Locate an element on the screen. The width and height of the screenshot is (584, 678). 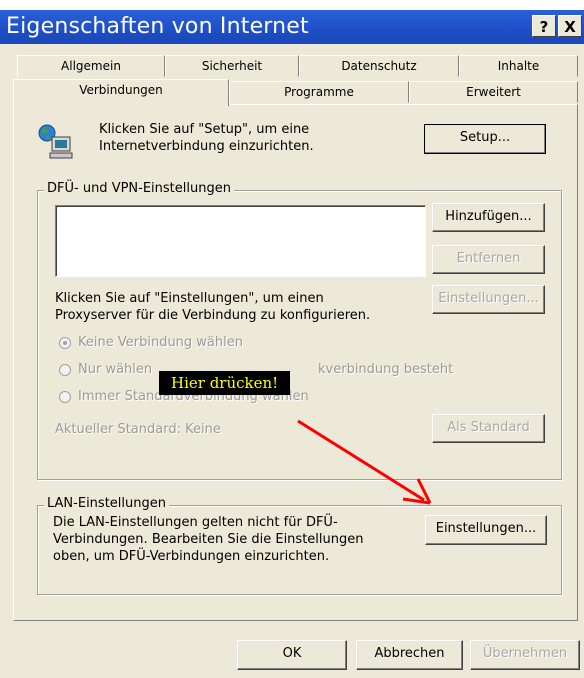
apply-button: Übernehmen is located at coordinates (525, 655).